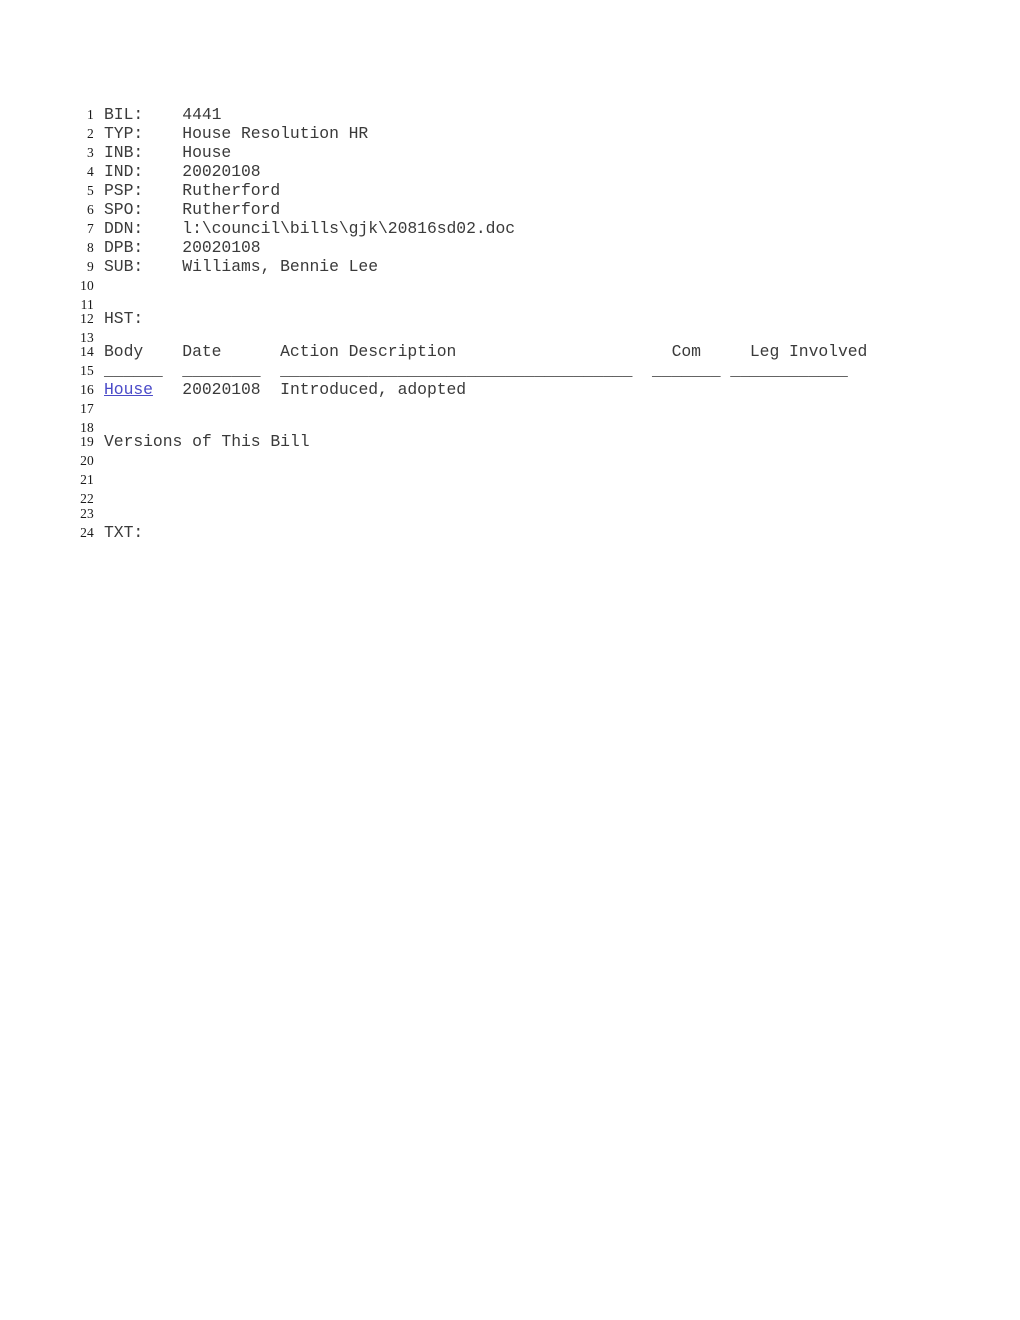 This screenshot has width=1020, height=1320. I want to click on history-row-rest: 20020108 Introduced, adopted, so click(309, 389).